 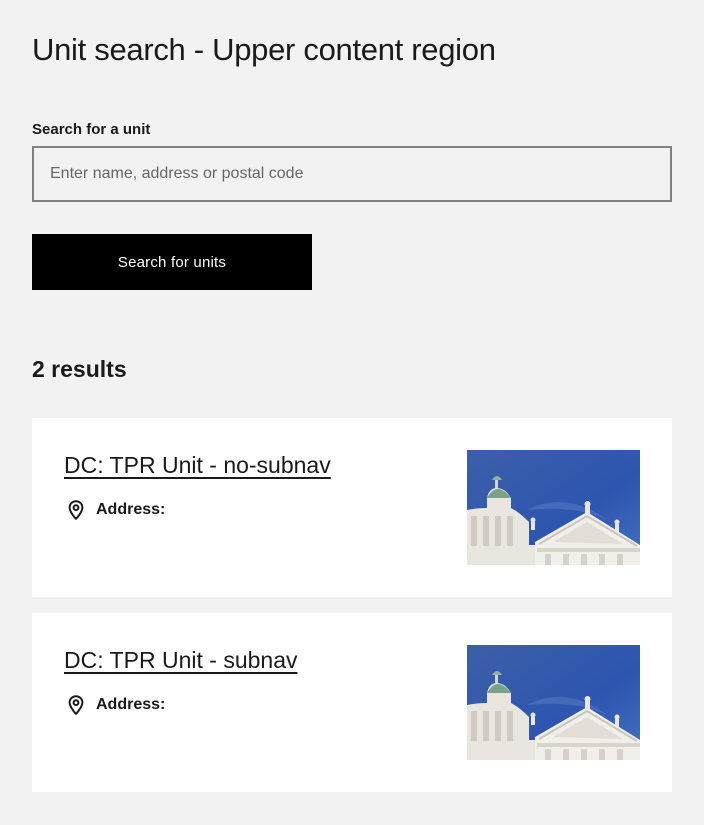 I want to click on result-title-link: DC: TPR Unit - subnav, so click(x=180, y=660).